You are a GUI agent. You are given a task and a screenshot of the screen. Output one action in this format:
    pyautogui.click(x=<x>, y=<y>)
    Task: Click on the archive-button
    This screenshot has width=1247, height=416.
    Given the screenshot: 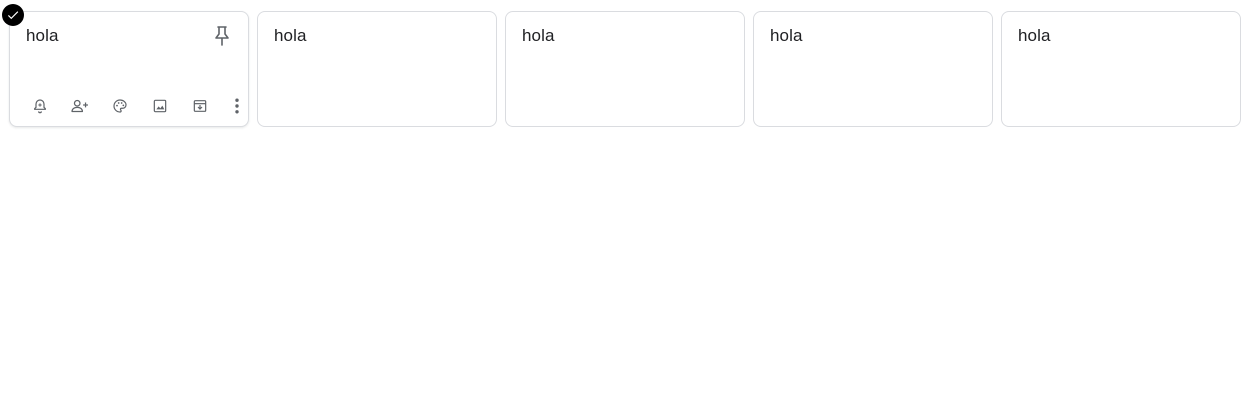 What is the action you would take?
    pyautogui.click(x=200, y=106)
    